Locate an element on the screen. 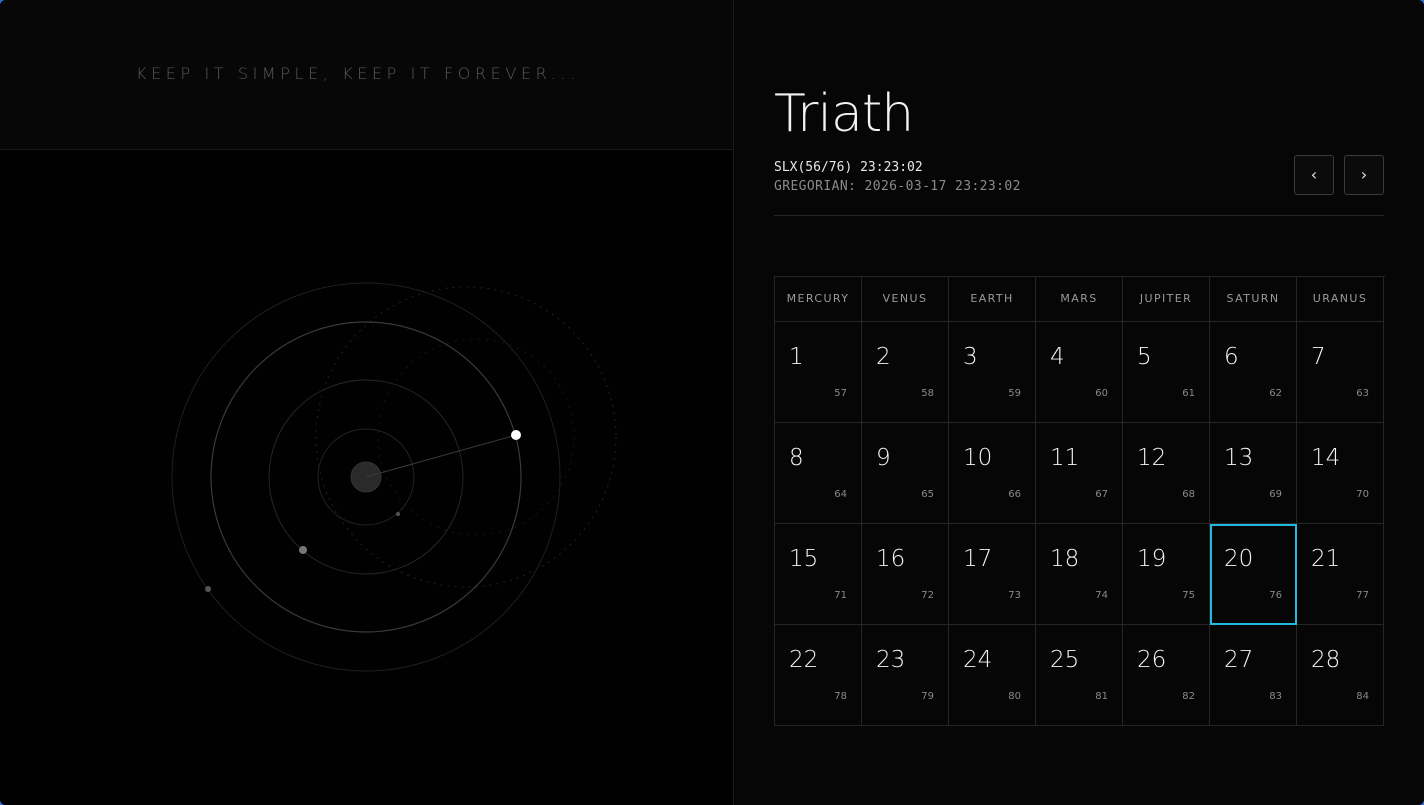 The width and height of the screenshot is (1424, 805). calendar-day-cell: 11 67 is located at coordinates (1079, 473).